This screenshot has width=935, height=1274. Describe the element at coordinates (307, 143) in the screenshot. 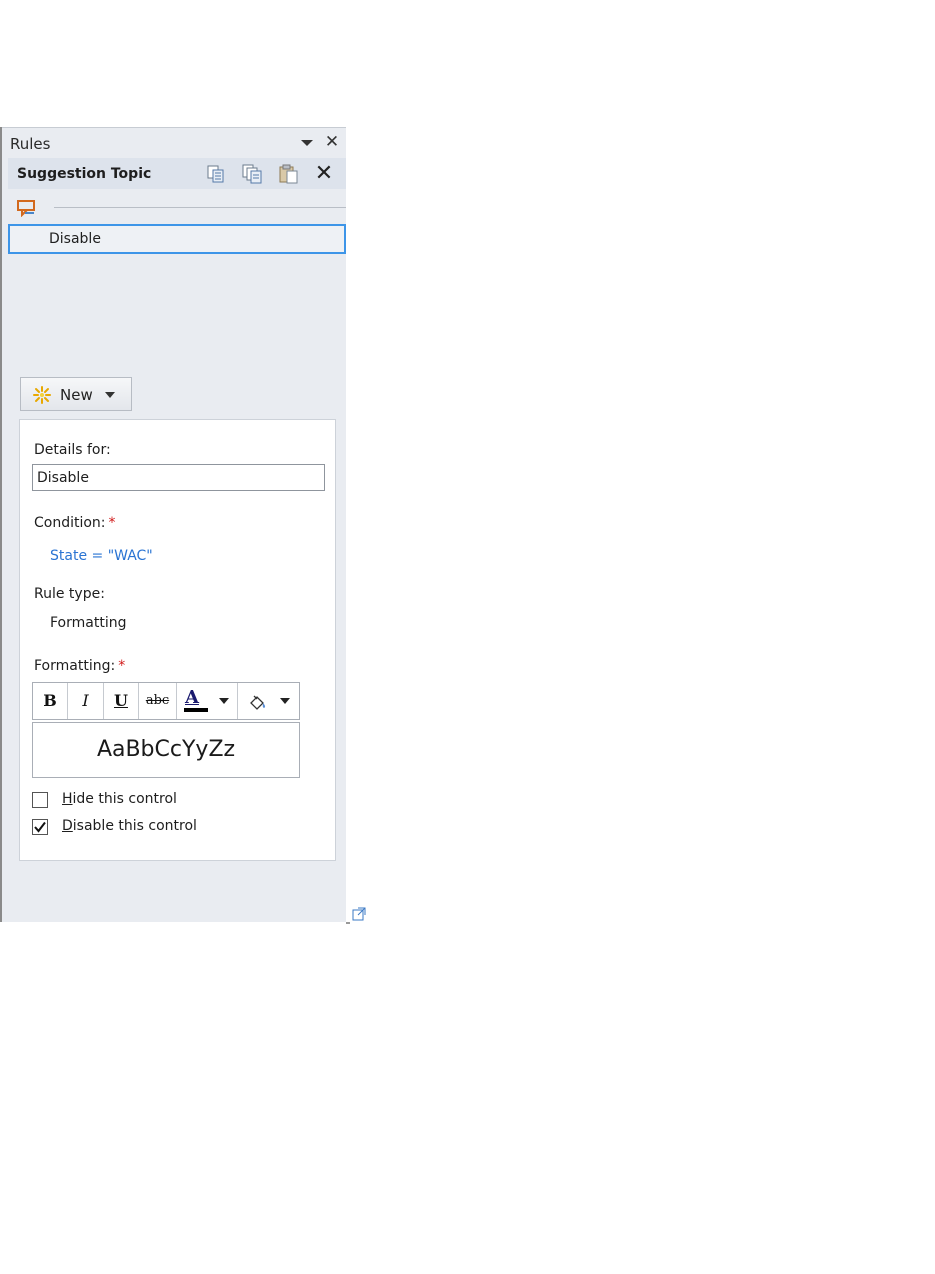

I see `dropdown-triangle-icon` at that location.